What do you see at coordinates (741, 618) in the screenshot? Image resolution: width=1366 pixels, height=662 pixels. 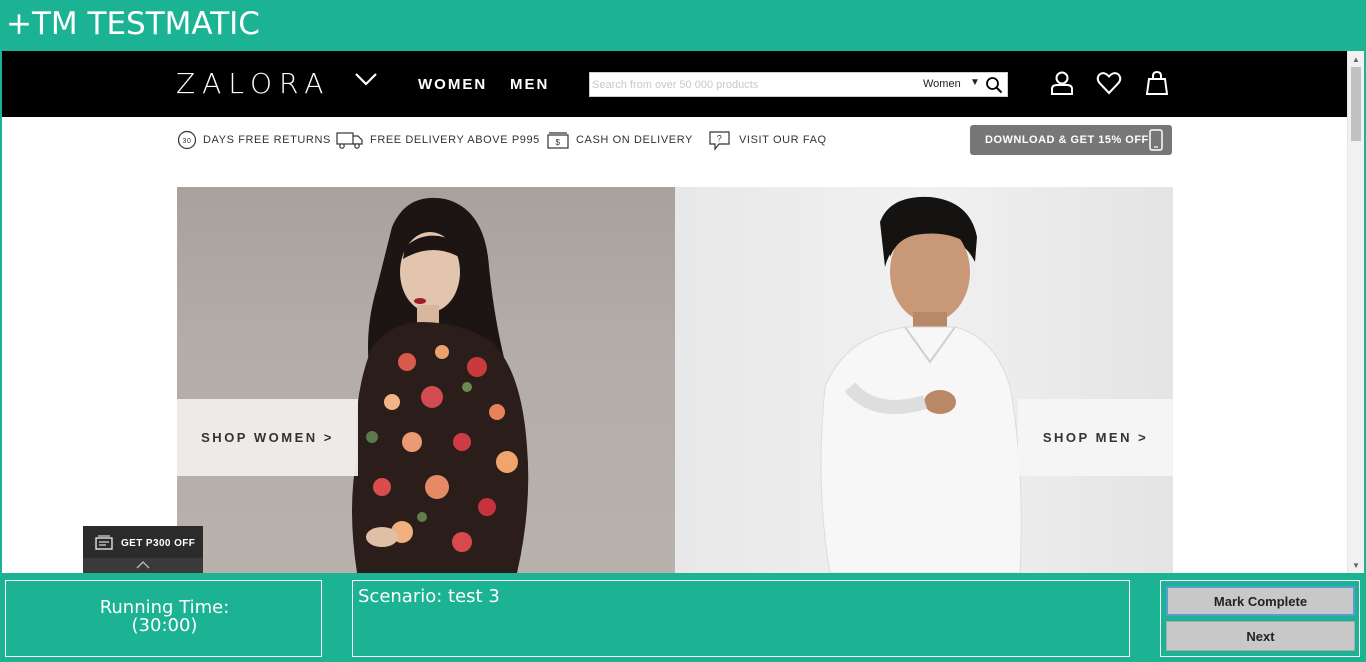 I see `scenario-panel: Scenario: test 3` at bounding box center [741, 618].